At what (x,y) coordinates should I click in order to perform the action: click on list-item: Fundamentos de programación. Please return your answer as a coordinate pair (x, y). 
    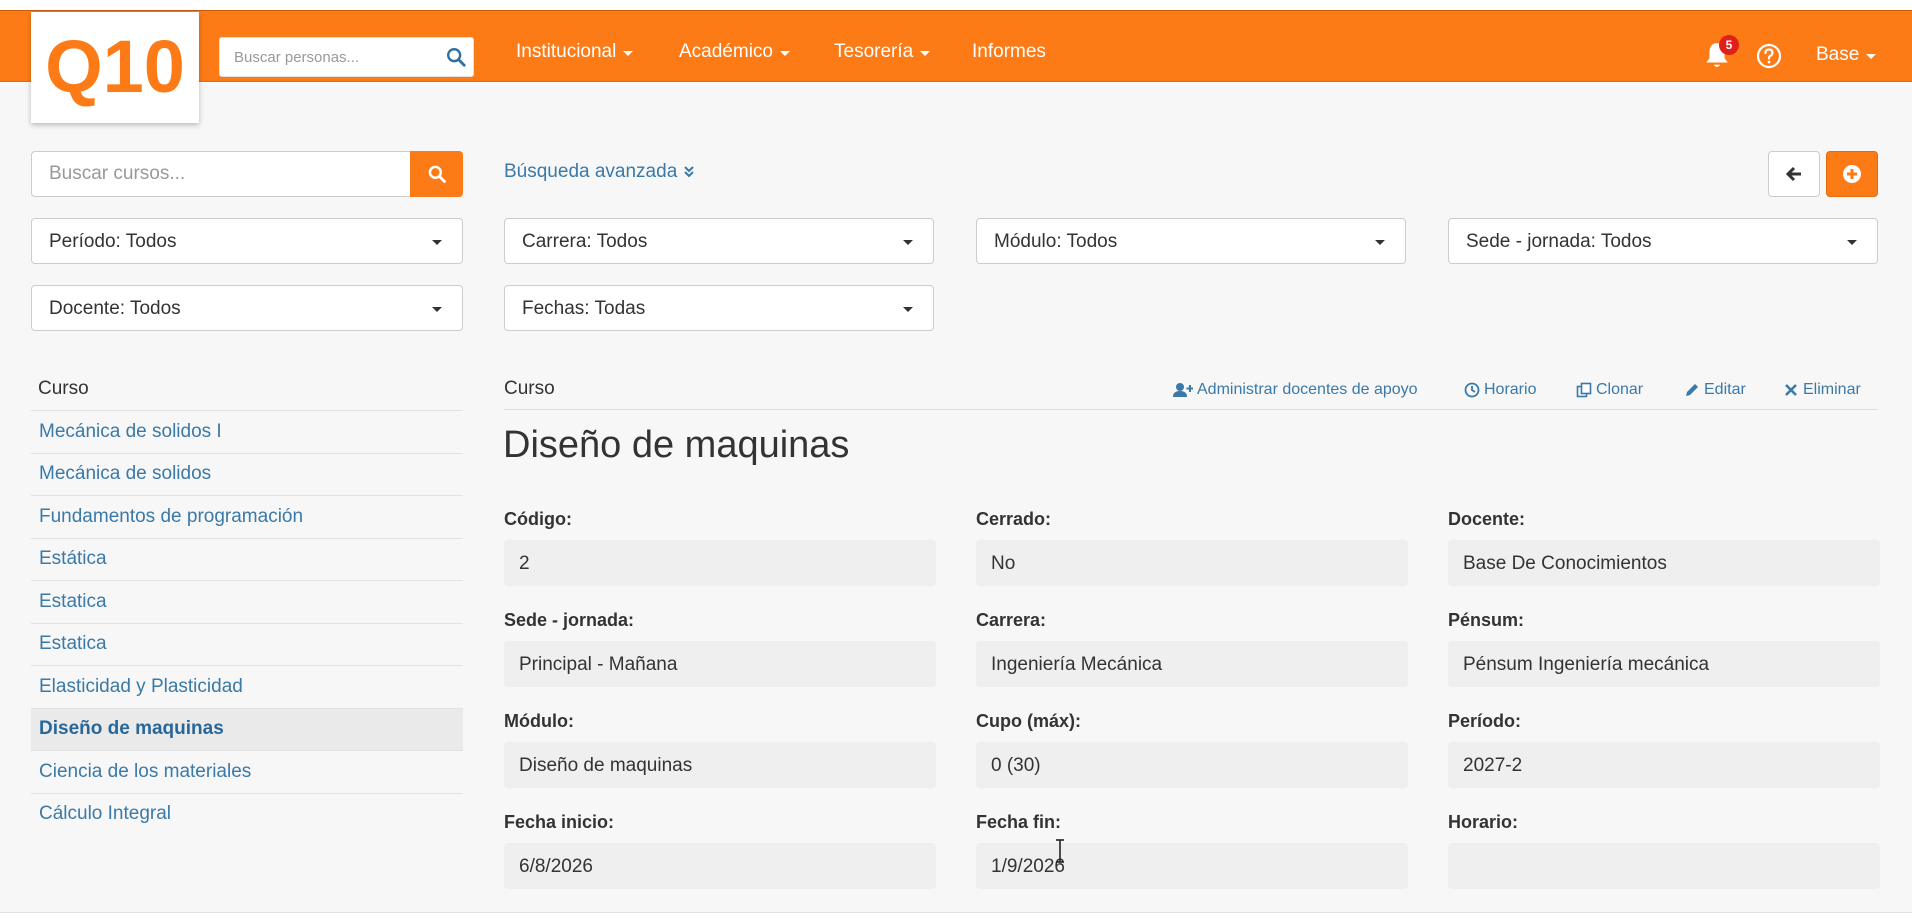
    Looking at the image, I should click on (247, 516).